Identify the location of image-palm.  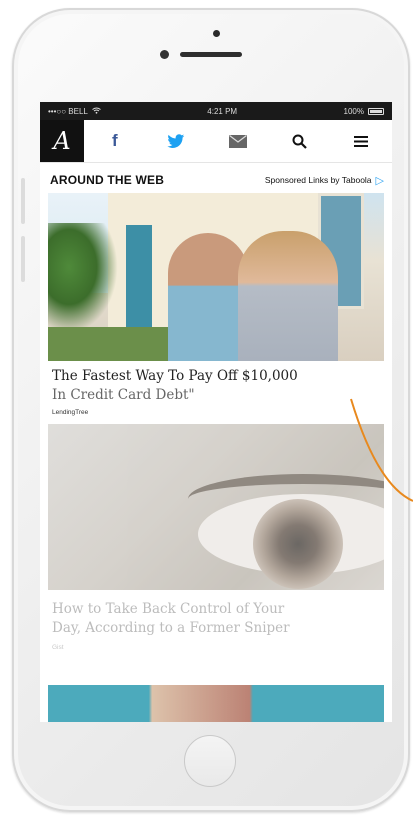
(83, 278).